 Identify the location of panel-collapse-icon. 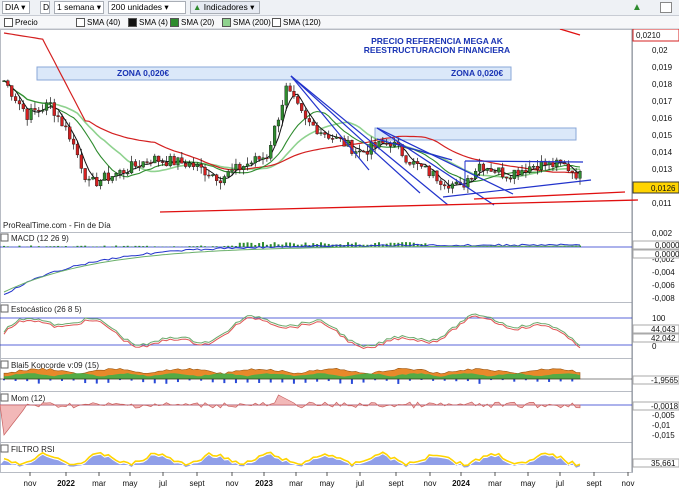
(4, 364).